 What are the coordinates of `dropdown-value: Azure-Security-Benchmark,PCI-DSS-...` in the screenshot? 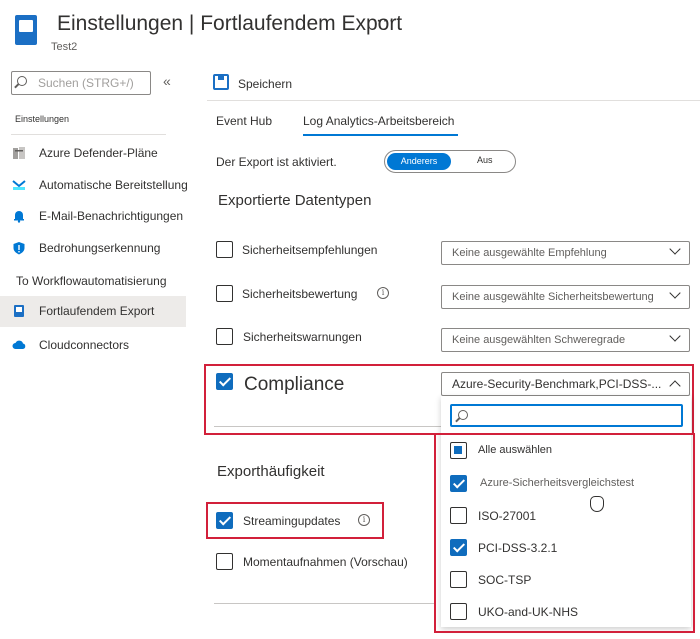 It's located at (557, 384).